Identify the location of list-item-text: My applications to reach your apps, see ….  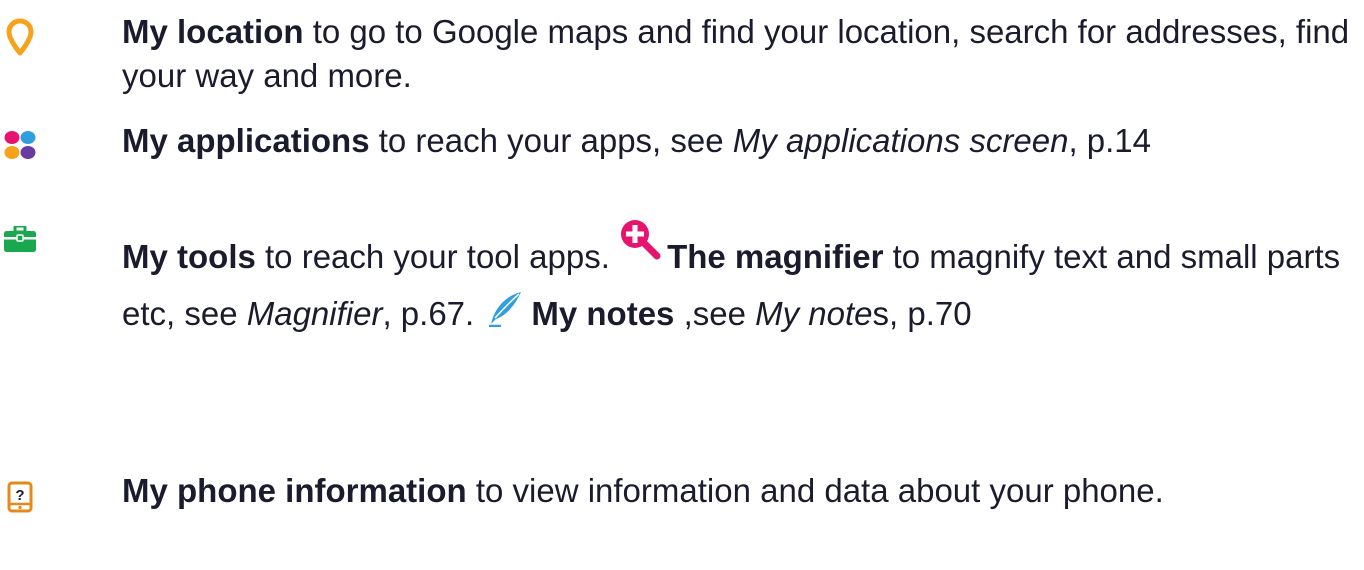
(737, 141).